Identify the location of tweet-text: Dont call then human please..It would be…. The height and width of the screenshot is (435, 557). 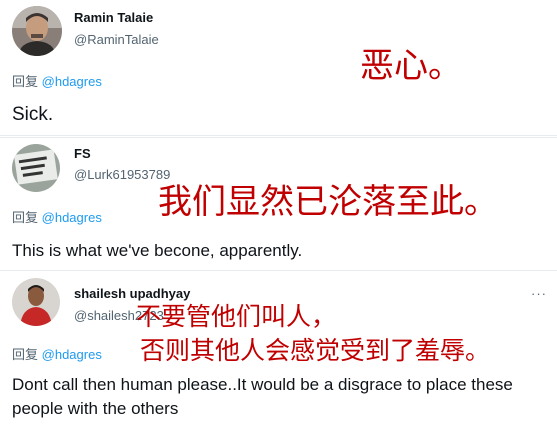
(262, 396).